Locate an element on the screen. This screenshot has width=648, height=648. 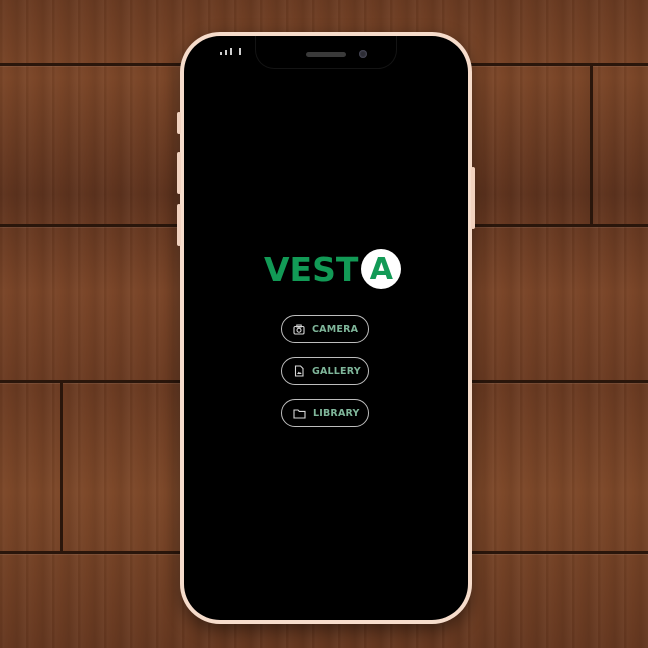
speaker-grille is located at coordinates (326, 54).